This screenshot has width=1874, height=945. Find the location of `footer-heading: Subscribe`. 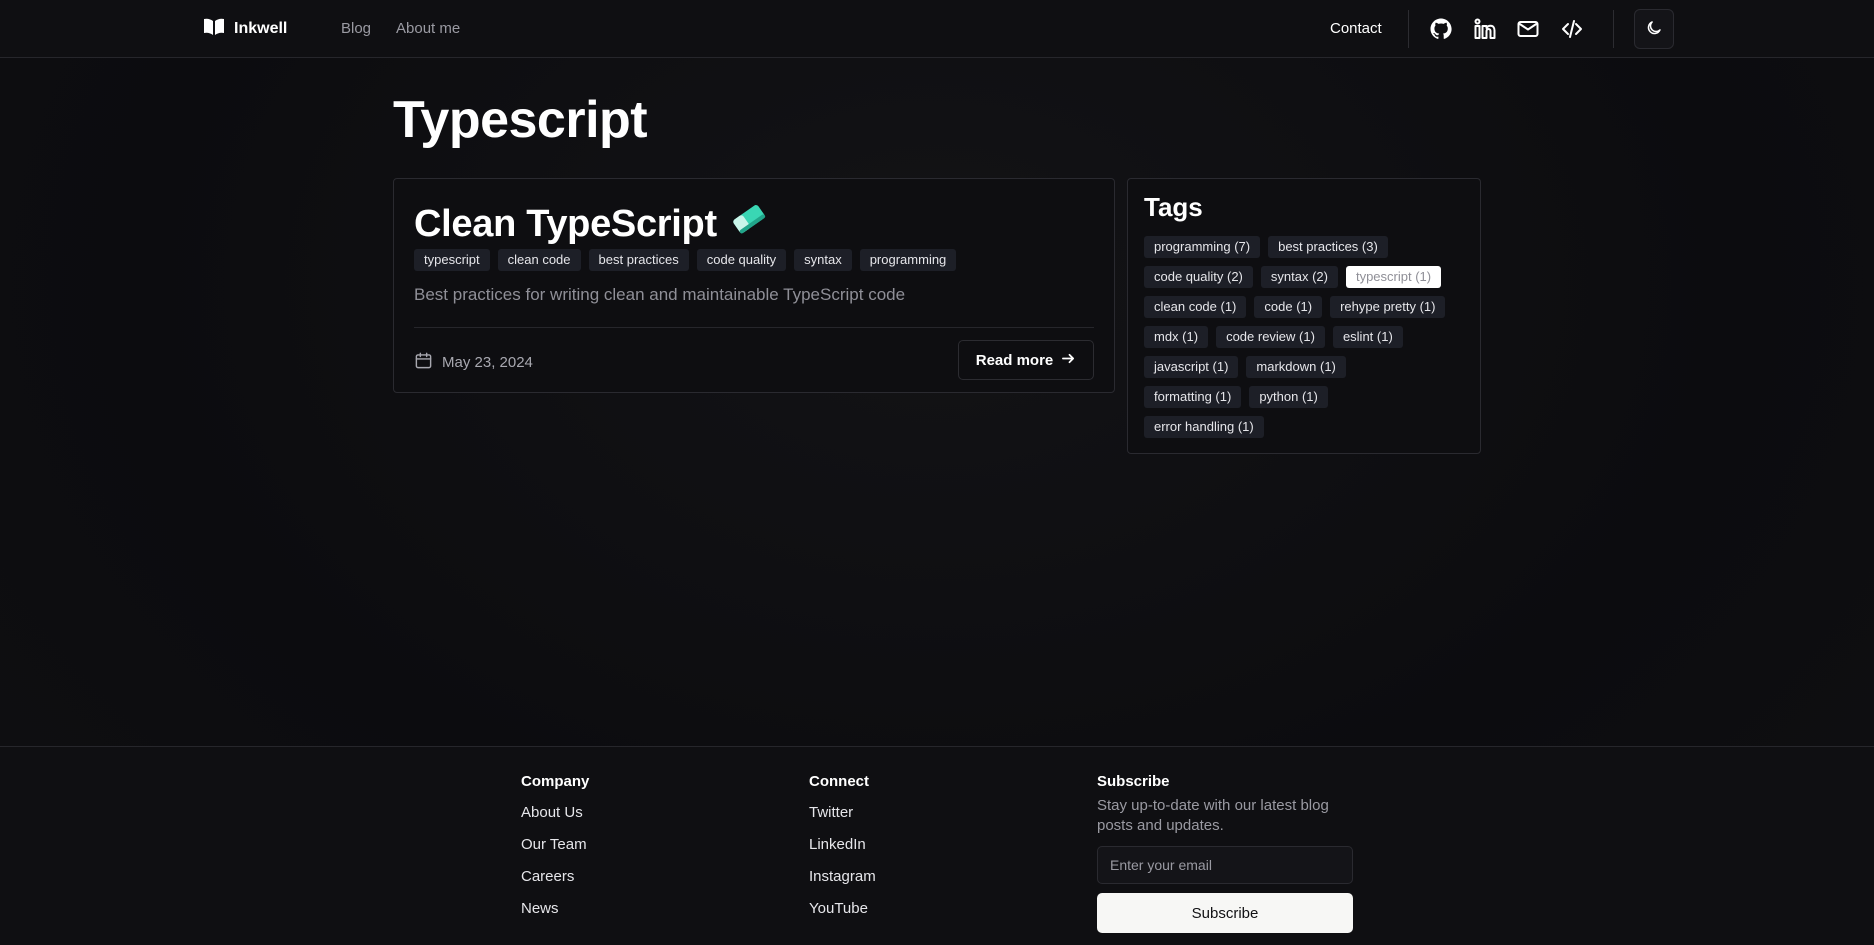

footer-heading: Subscribe is located at coordinates (1133, 781).